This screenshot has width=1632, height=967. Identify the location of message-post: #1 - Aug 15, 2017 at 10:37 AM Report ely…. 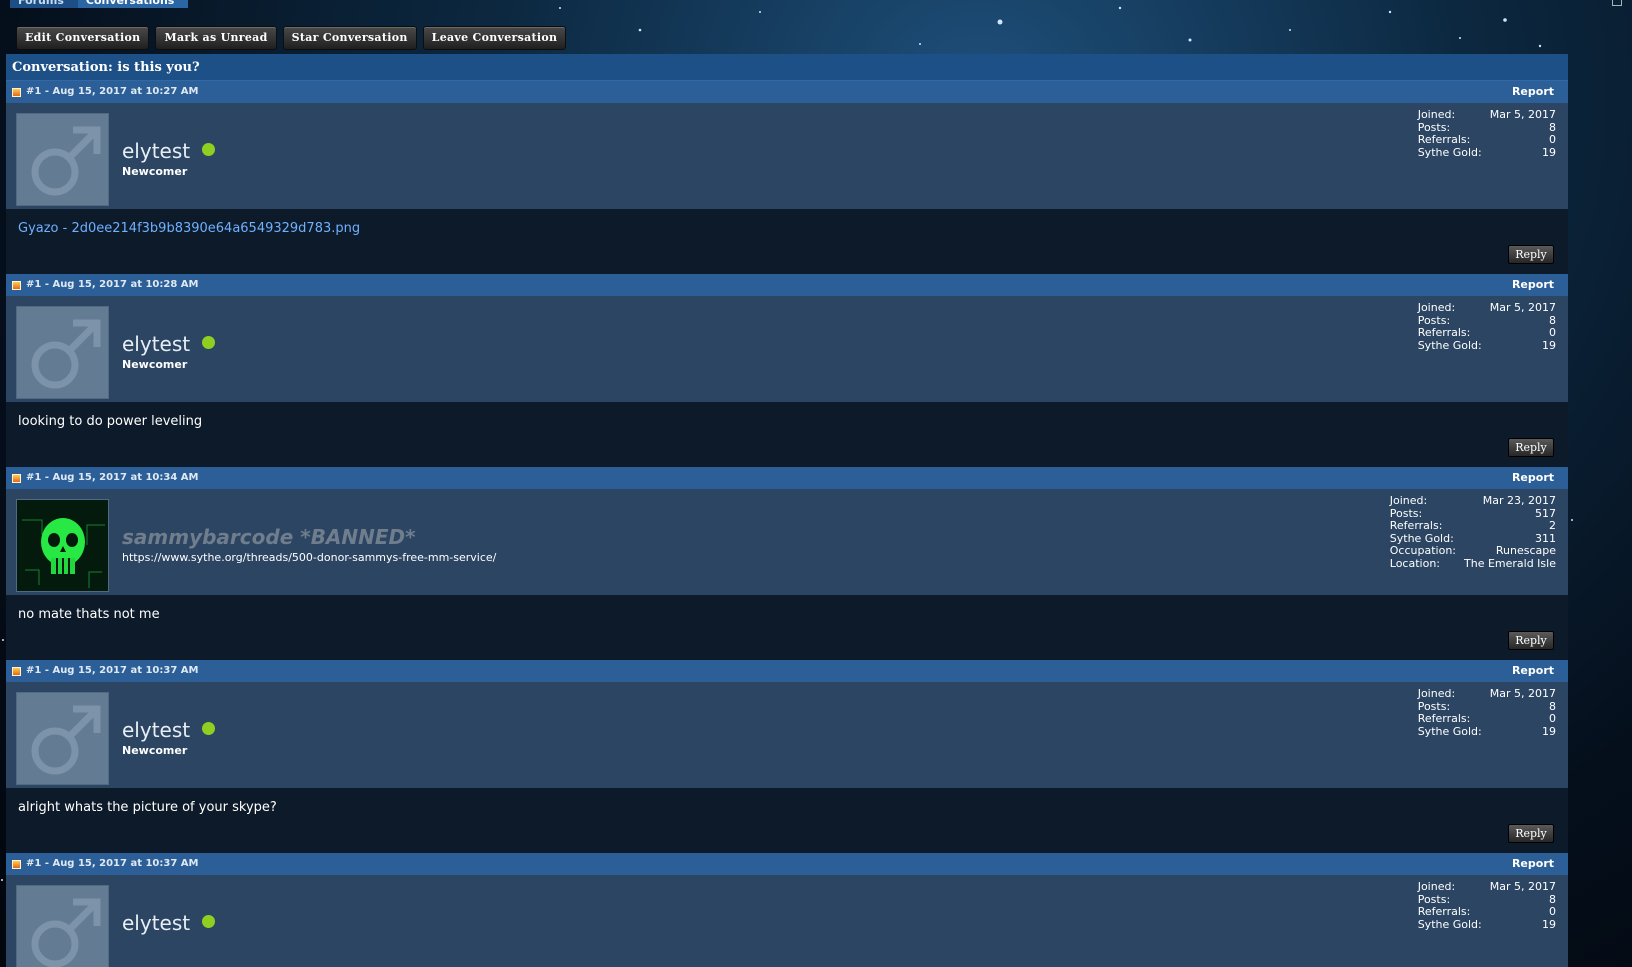
(787, 910).